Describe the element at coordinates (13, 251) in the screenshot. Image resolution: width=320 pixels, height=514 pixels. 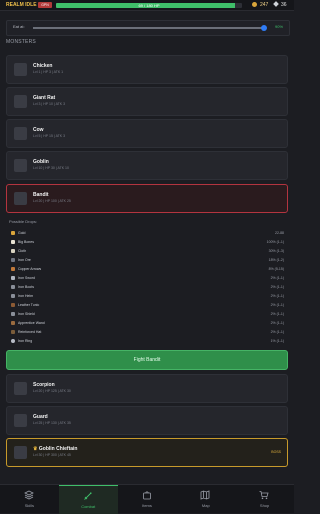
I see `cloth-icon` at that location.